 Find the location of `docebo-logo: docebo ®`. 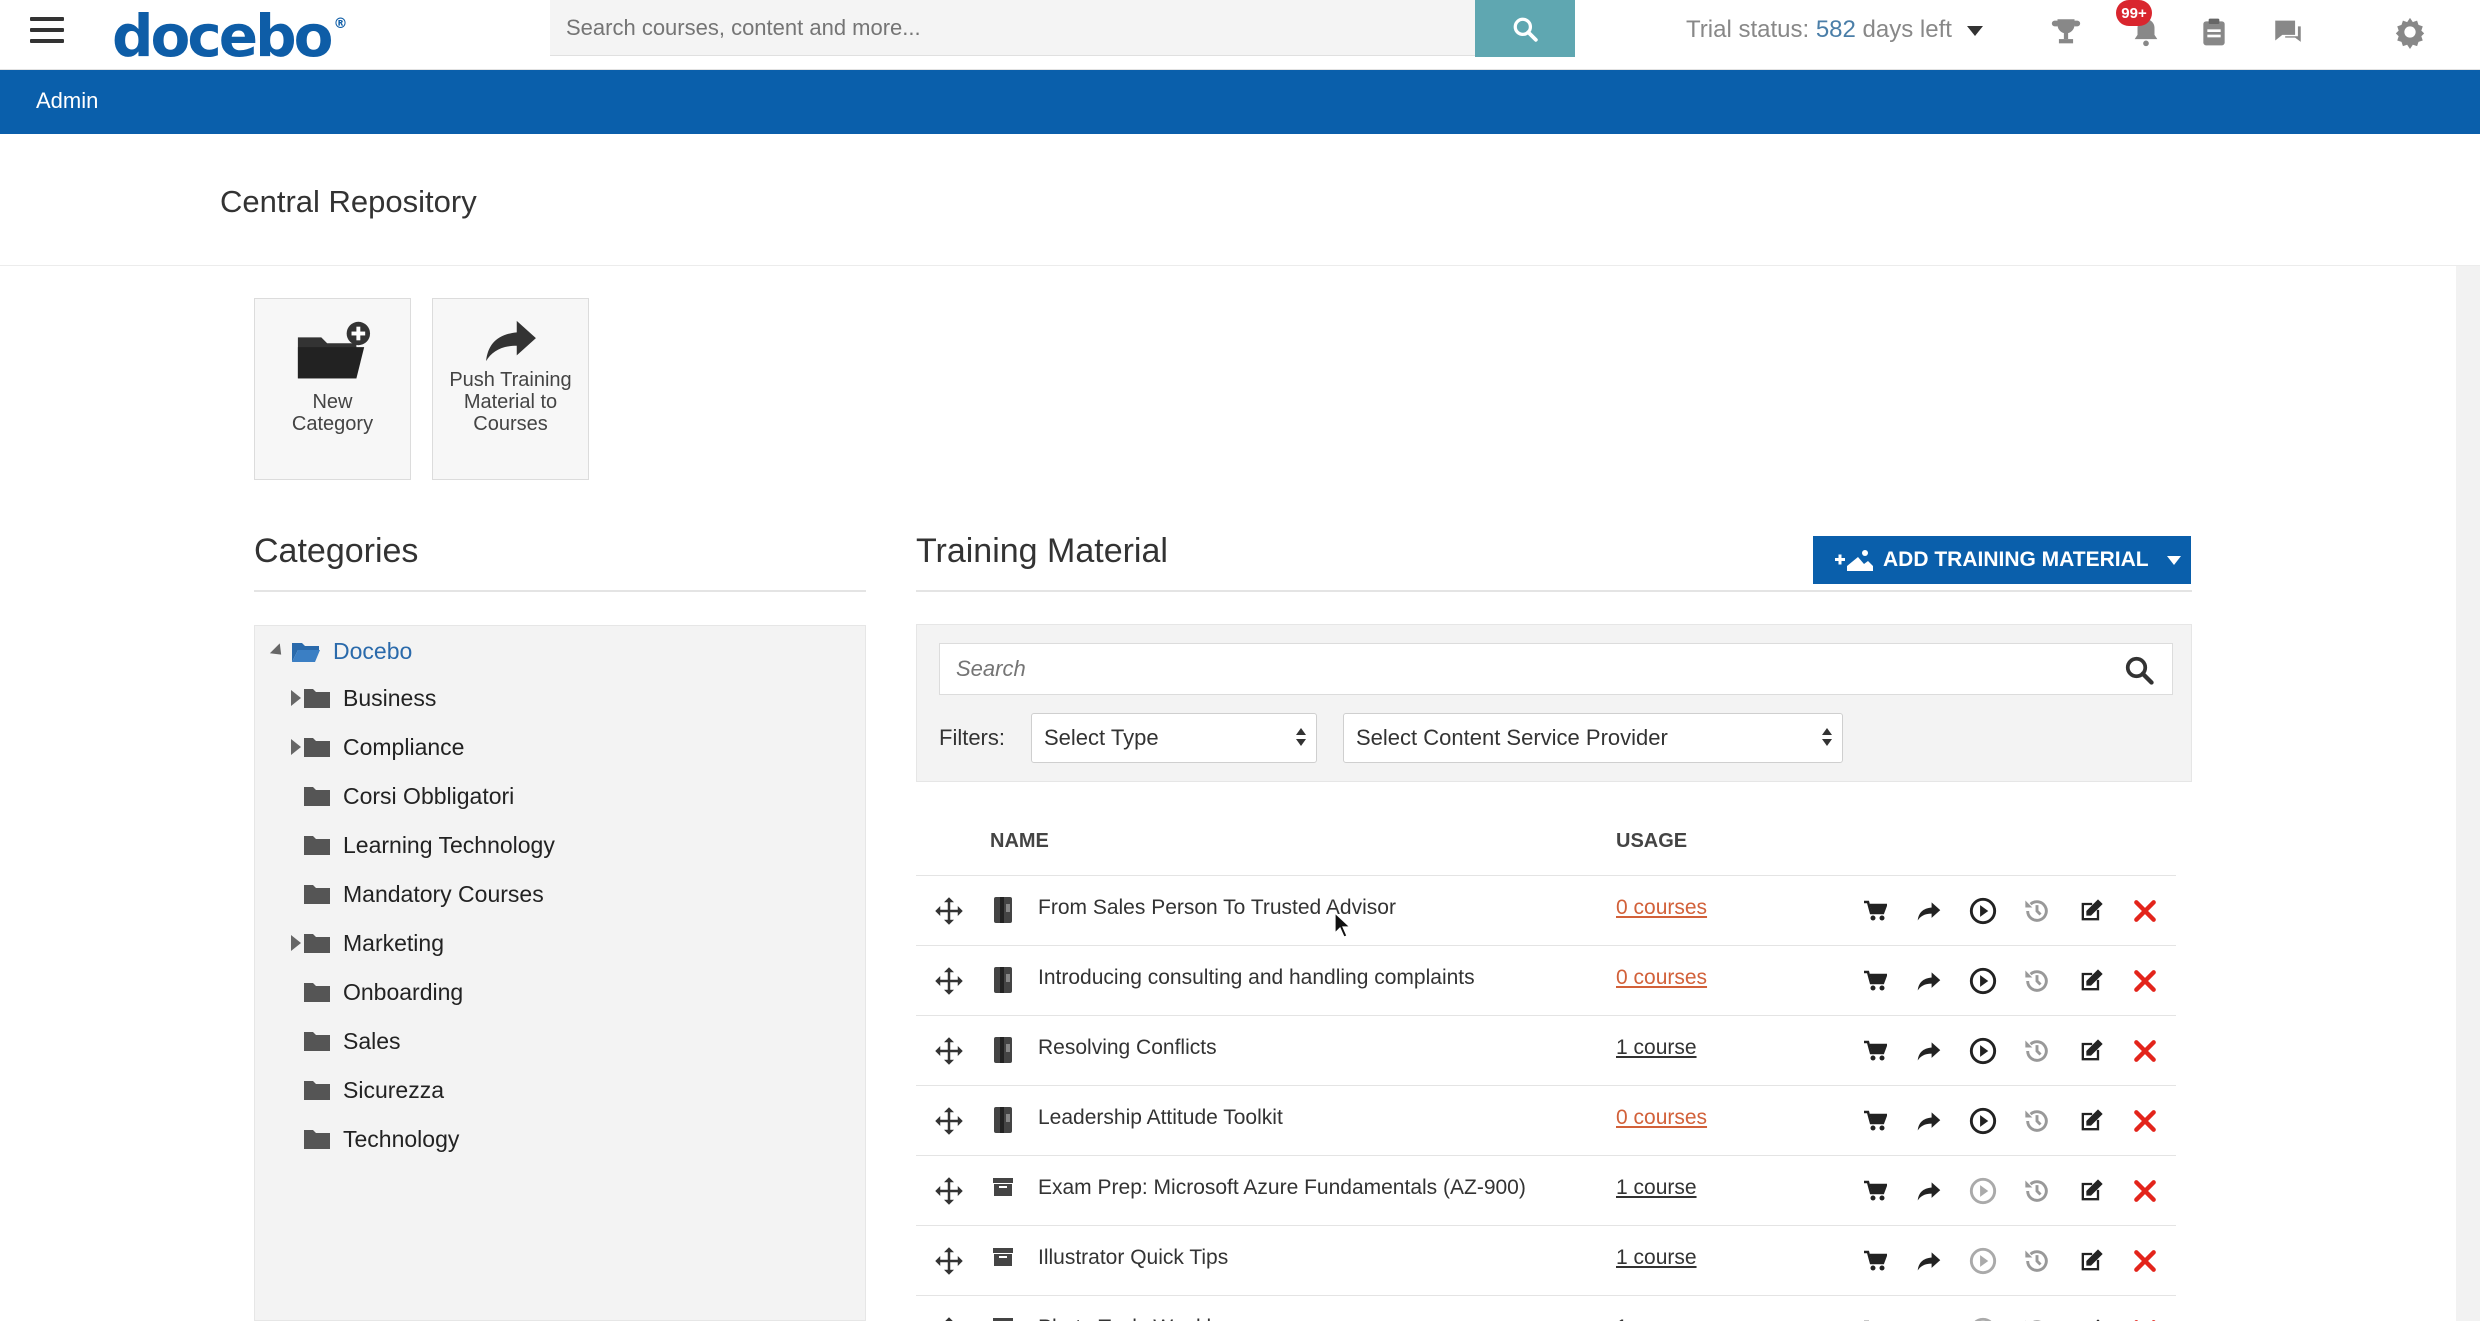

docebo-logo: docebo ® is located at coordinates (229, 36).